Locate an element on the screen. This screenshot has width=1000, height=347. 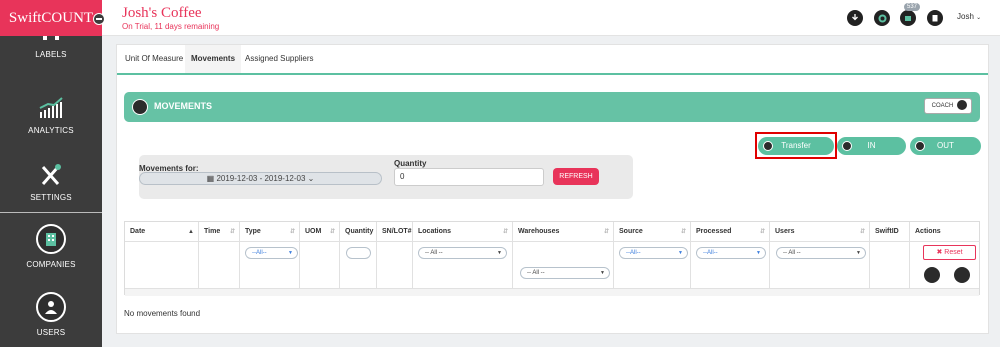
user-name: Josh is located at coordinates (965, 16).